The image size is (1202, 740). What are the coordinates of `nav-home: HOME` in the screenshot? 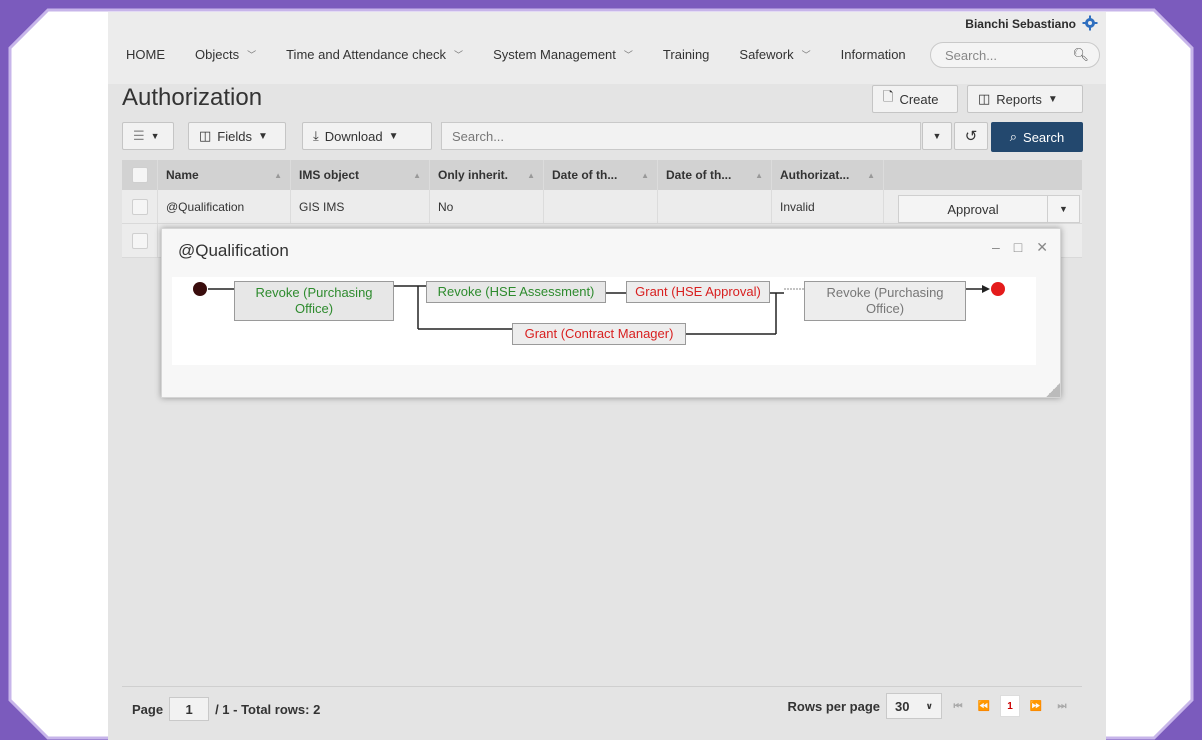 It's located at (142, 54).